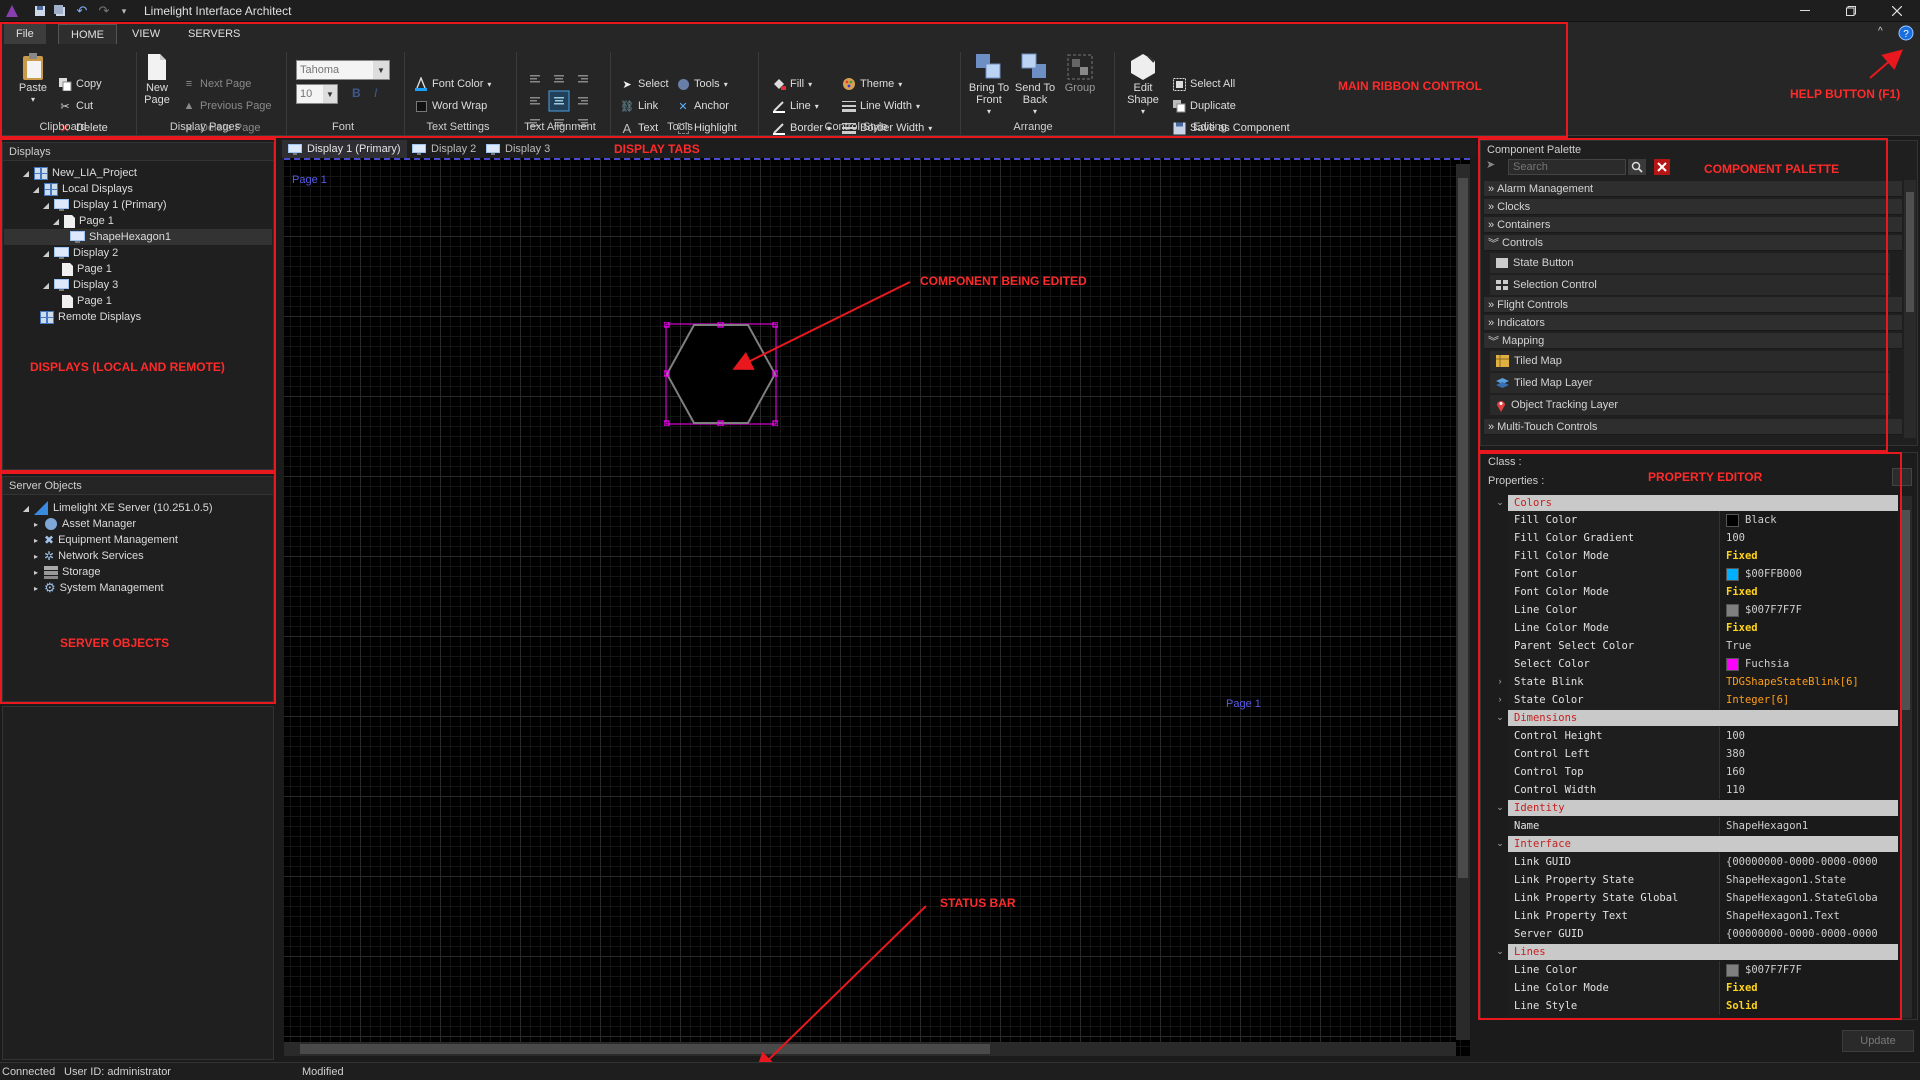 This screenshot has width=1920, height=1080. What do you see at coordinates (1902, 477) in the screenshot?
I see `property-options-button` at bounding box center [1902, 477].